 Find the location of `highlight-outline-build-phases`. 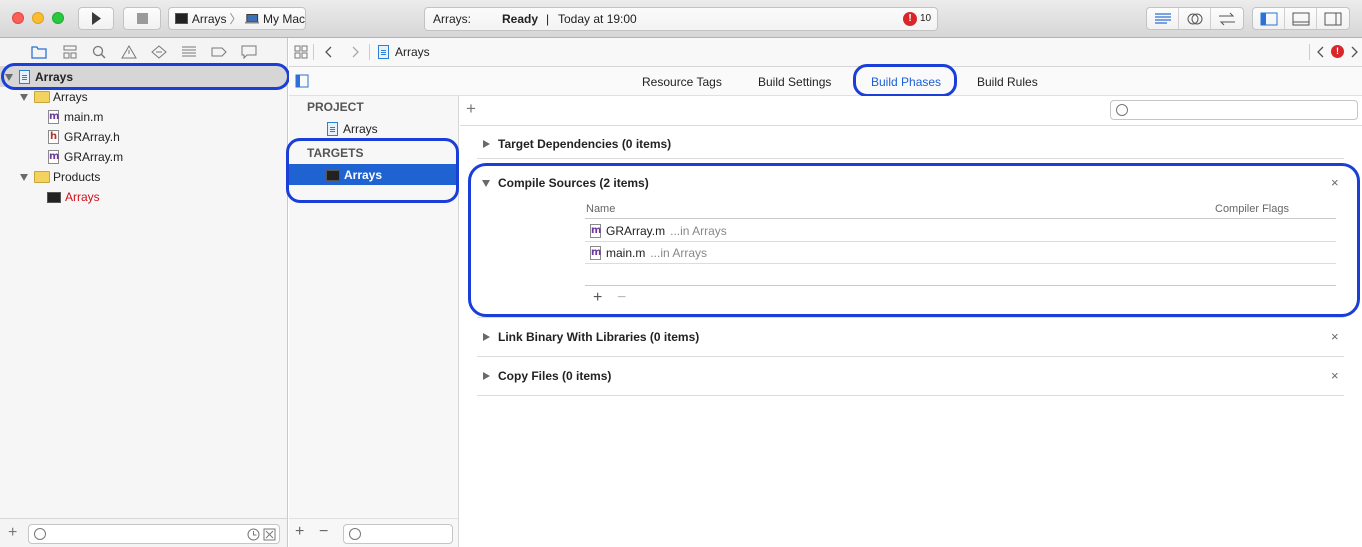

highlight-outline-build-phases is located at coordinates (905, 80).